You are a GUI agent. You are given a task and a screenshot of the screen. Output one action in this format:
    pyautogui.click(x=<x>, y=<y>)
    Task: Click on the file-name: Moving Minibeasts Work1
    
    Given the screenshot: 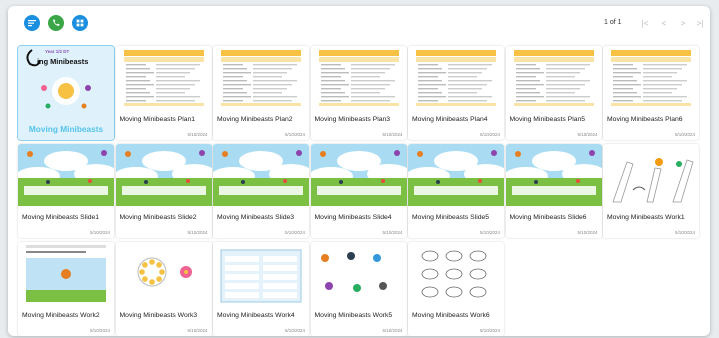 What is the action you would take?
    pyautogui.click(x=646, y=217)
    